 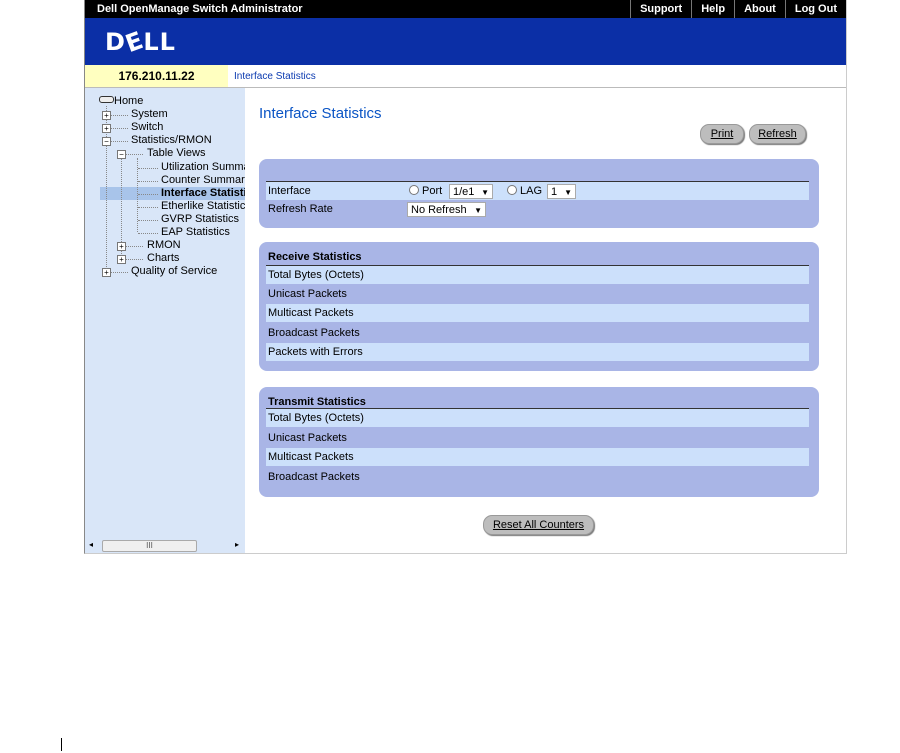 What do you see at coordinates (205, 180) in the screenshot?
I see `tree-item-counter: Counter Summary` at bounding box center [205, 180].